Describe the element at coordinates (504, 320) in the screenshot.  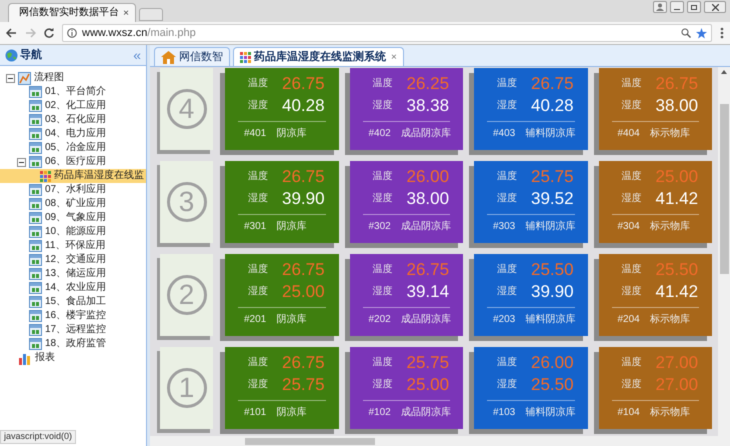
I see `room-code: #203` at that location.